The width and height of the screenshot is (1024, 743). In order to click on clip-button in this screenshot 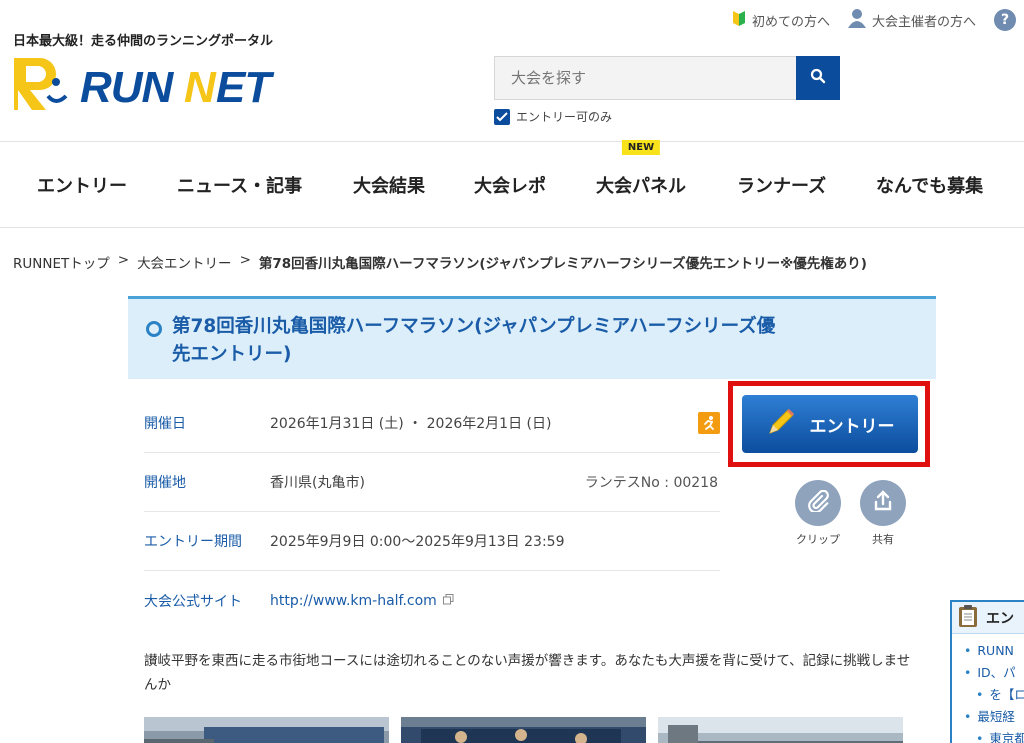, I will do `click(818, 503)`.